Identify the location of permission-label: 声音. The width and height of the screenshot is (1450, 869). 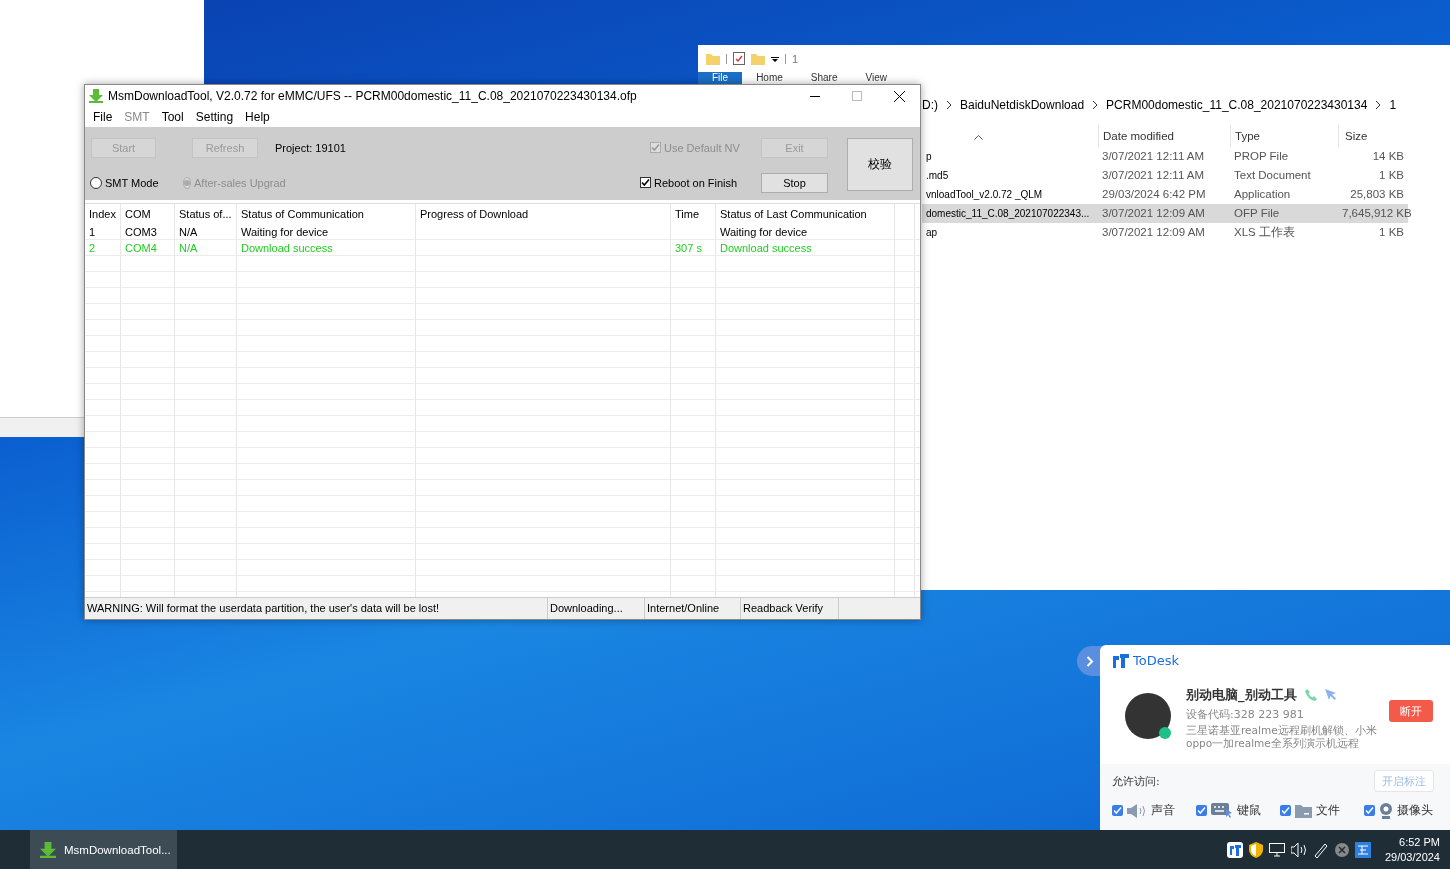
(1163, 810).